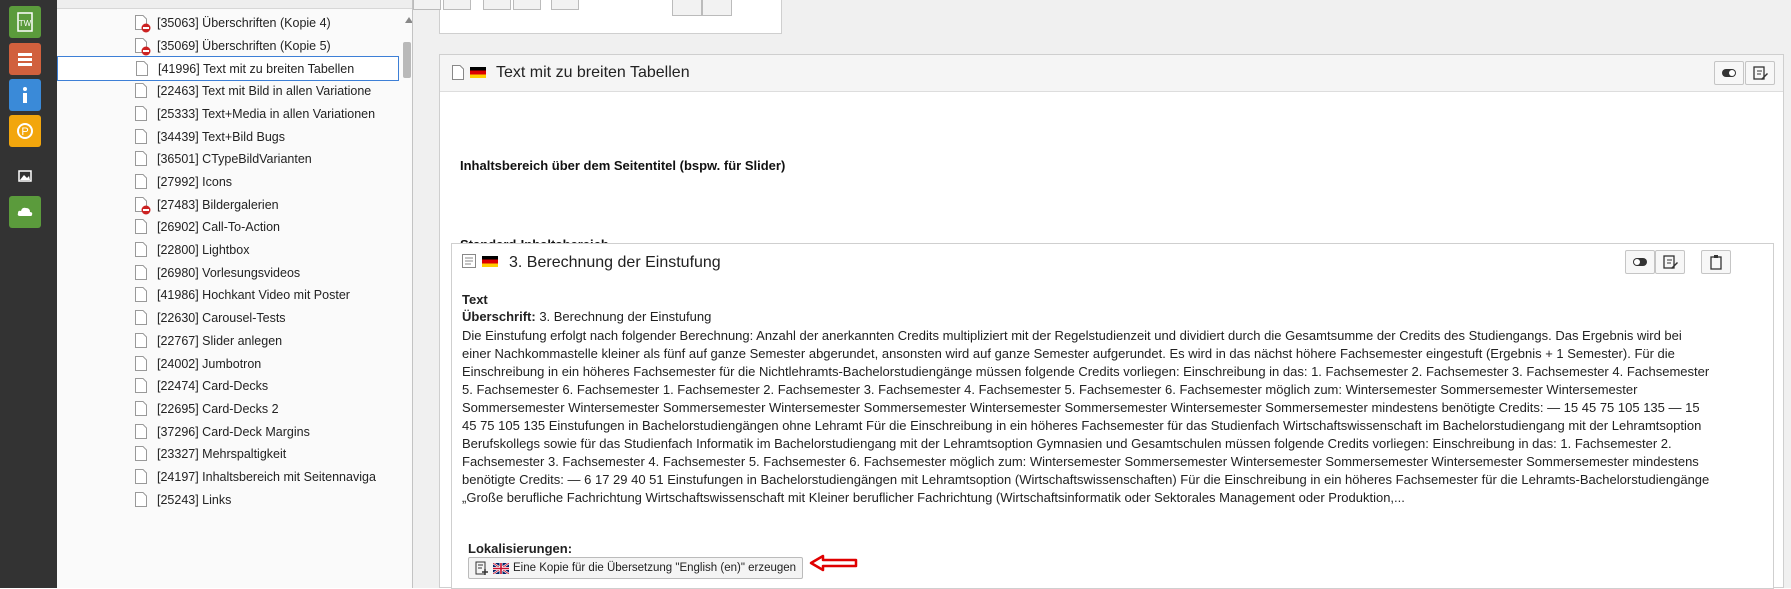 The image size is (1791, 589). I want to click on tree-scrollbar-thumb, so click(407, 60).